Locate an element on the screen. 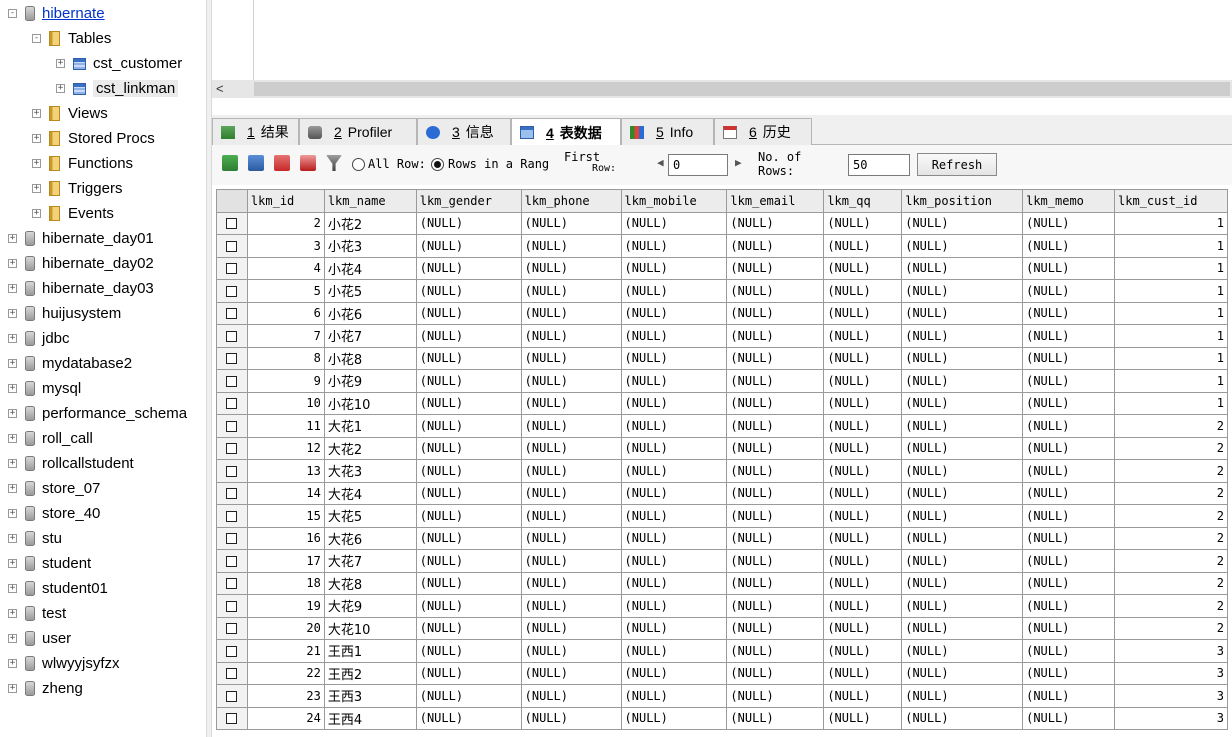 The image size is (1232, 737). cell-lkm-cust-id: 3 is located at coordinates (1171, 651).